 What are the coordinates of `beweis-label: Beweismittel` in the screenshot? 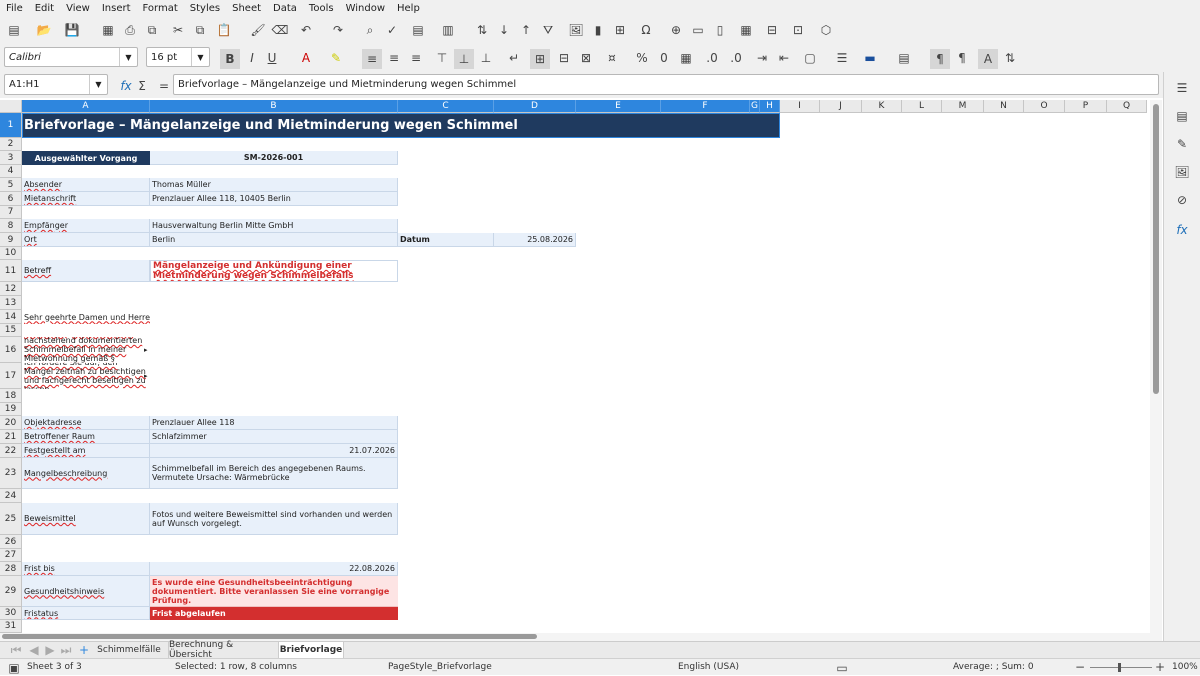 It's located at (86, 519).